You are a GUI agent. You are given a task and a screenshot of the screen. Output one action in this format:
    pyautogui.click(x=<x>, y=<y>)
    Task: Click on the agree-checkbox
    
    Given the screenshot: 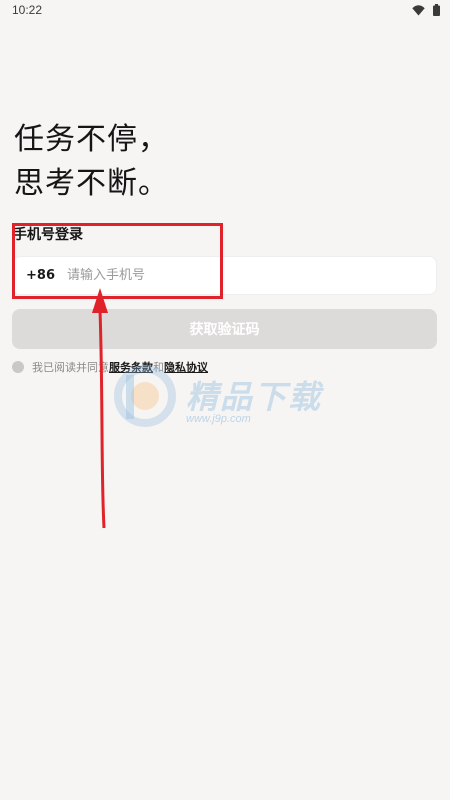 What is the action you would take?
    pyautogui.click(x=18, y=367)
    